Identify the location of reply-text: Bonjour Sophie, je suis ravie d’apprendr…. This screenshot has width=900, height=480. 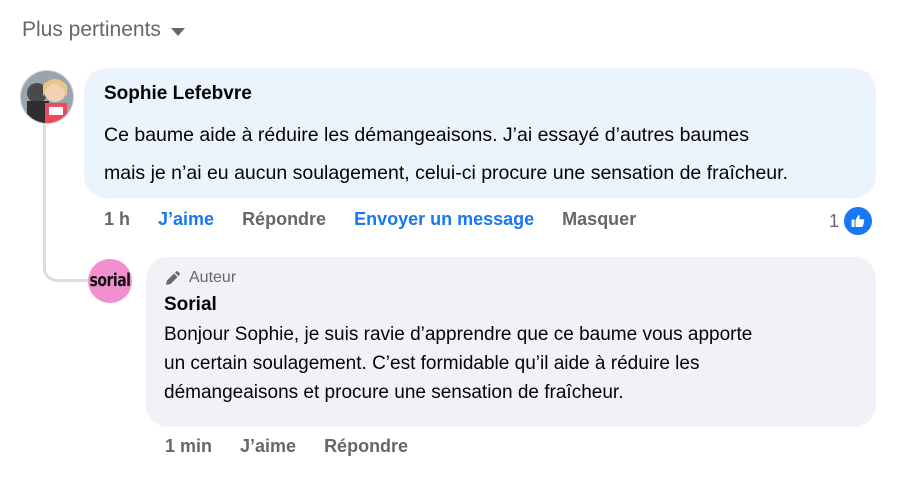
(511, 363).